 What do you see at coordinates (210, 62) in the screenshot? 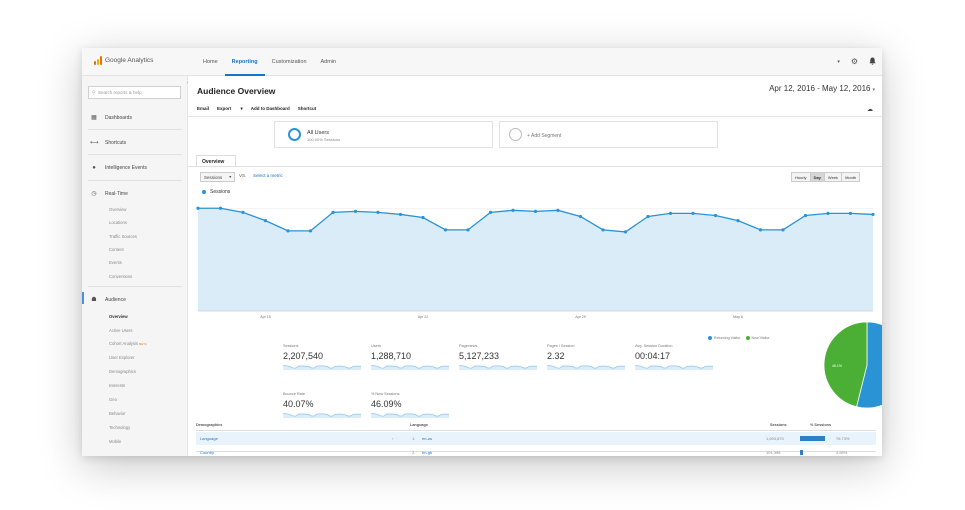
I see `nav-home: Home` at bounding box center [210, 62].